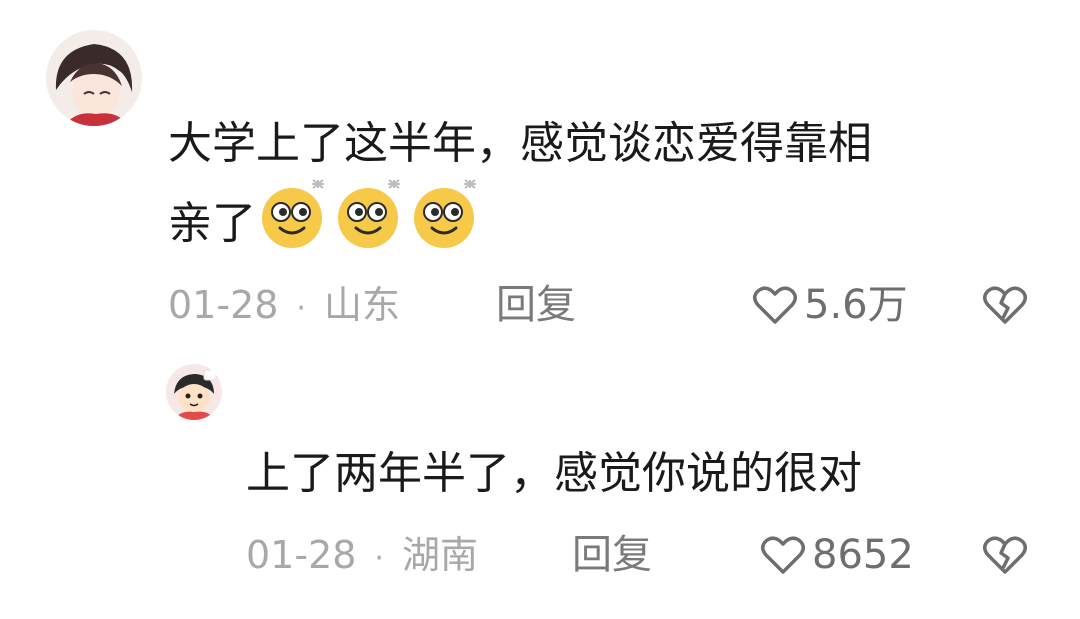  I want to click on like-button: 8652, so click(837, 555).